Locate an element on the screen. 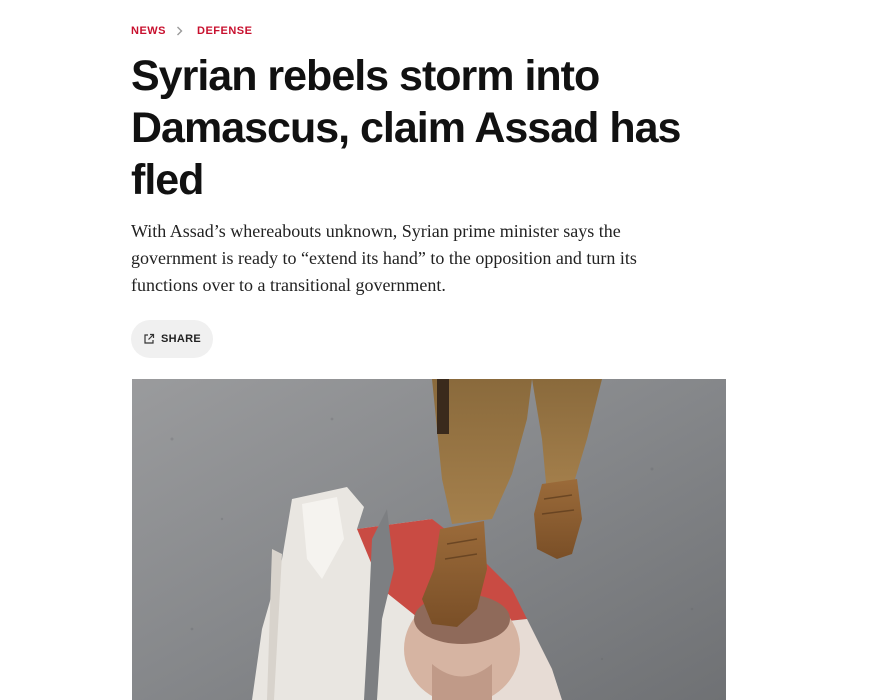 The height and width of the screenshot is (700, 869). chevron-right-icon is located at coordinates (179, 31).